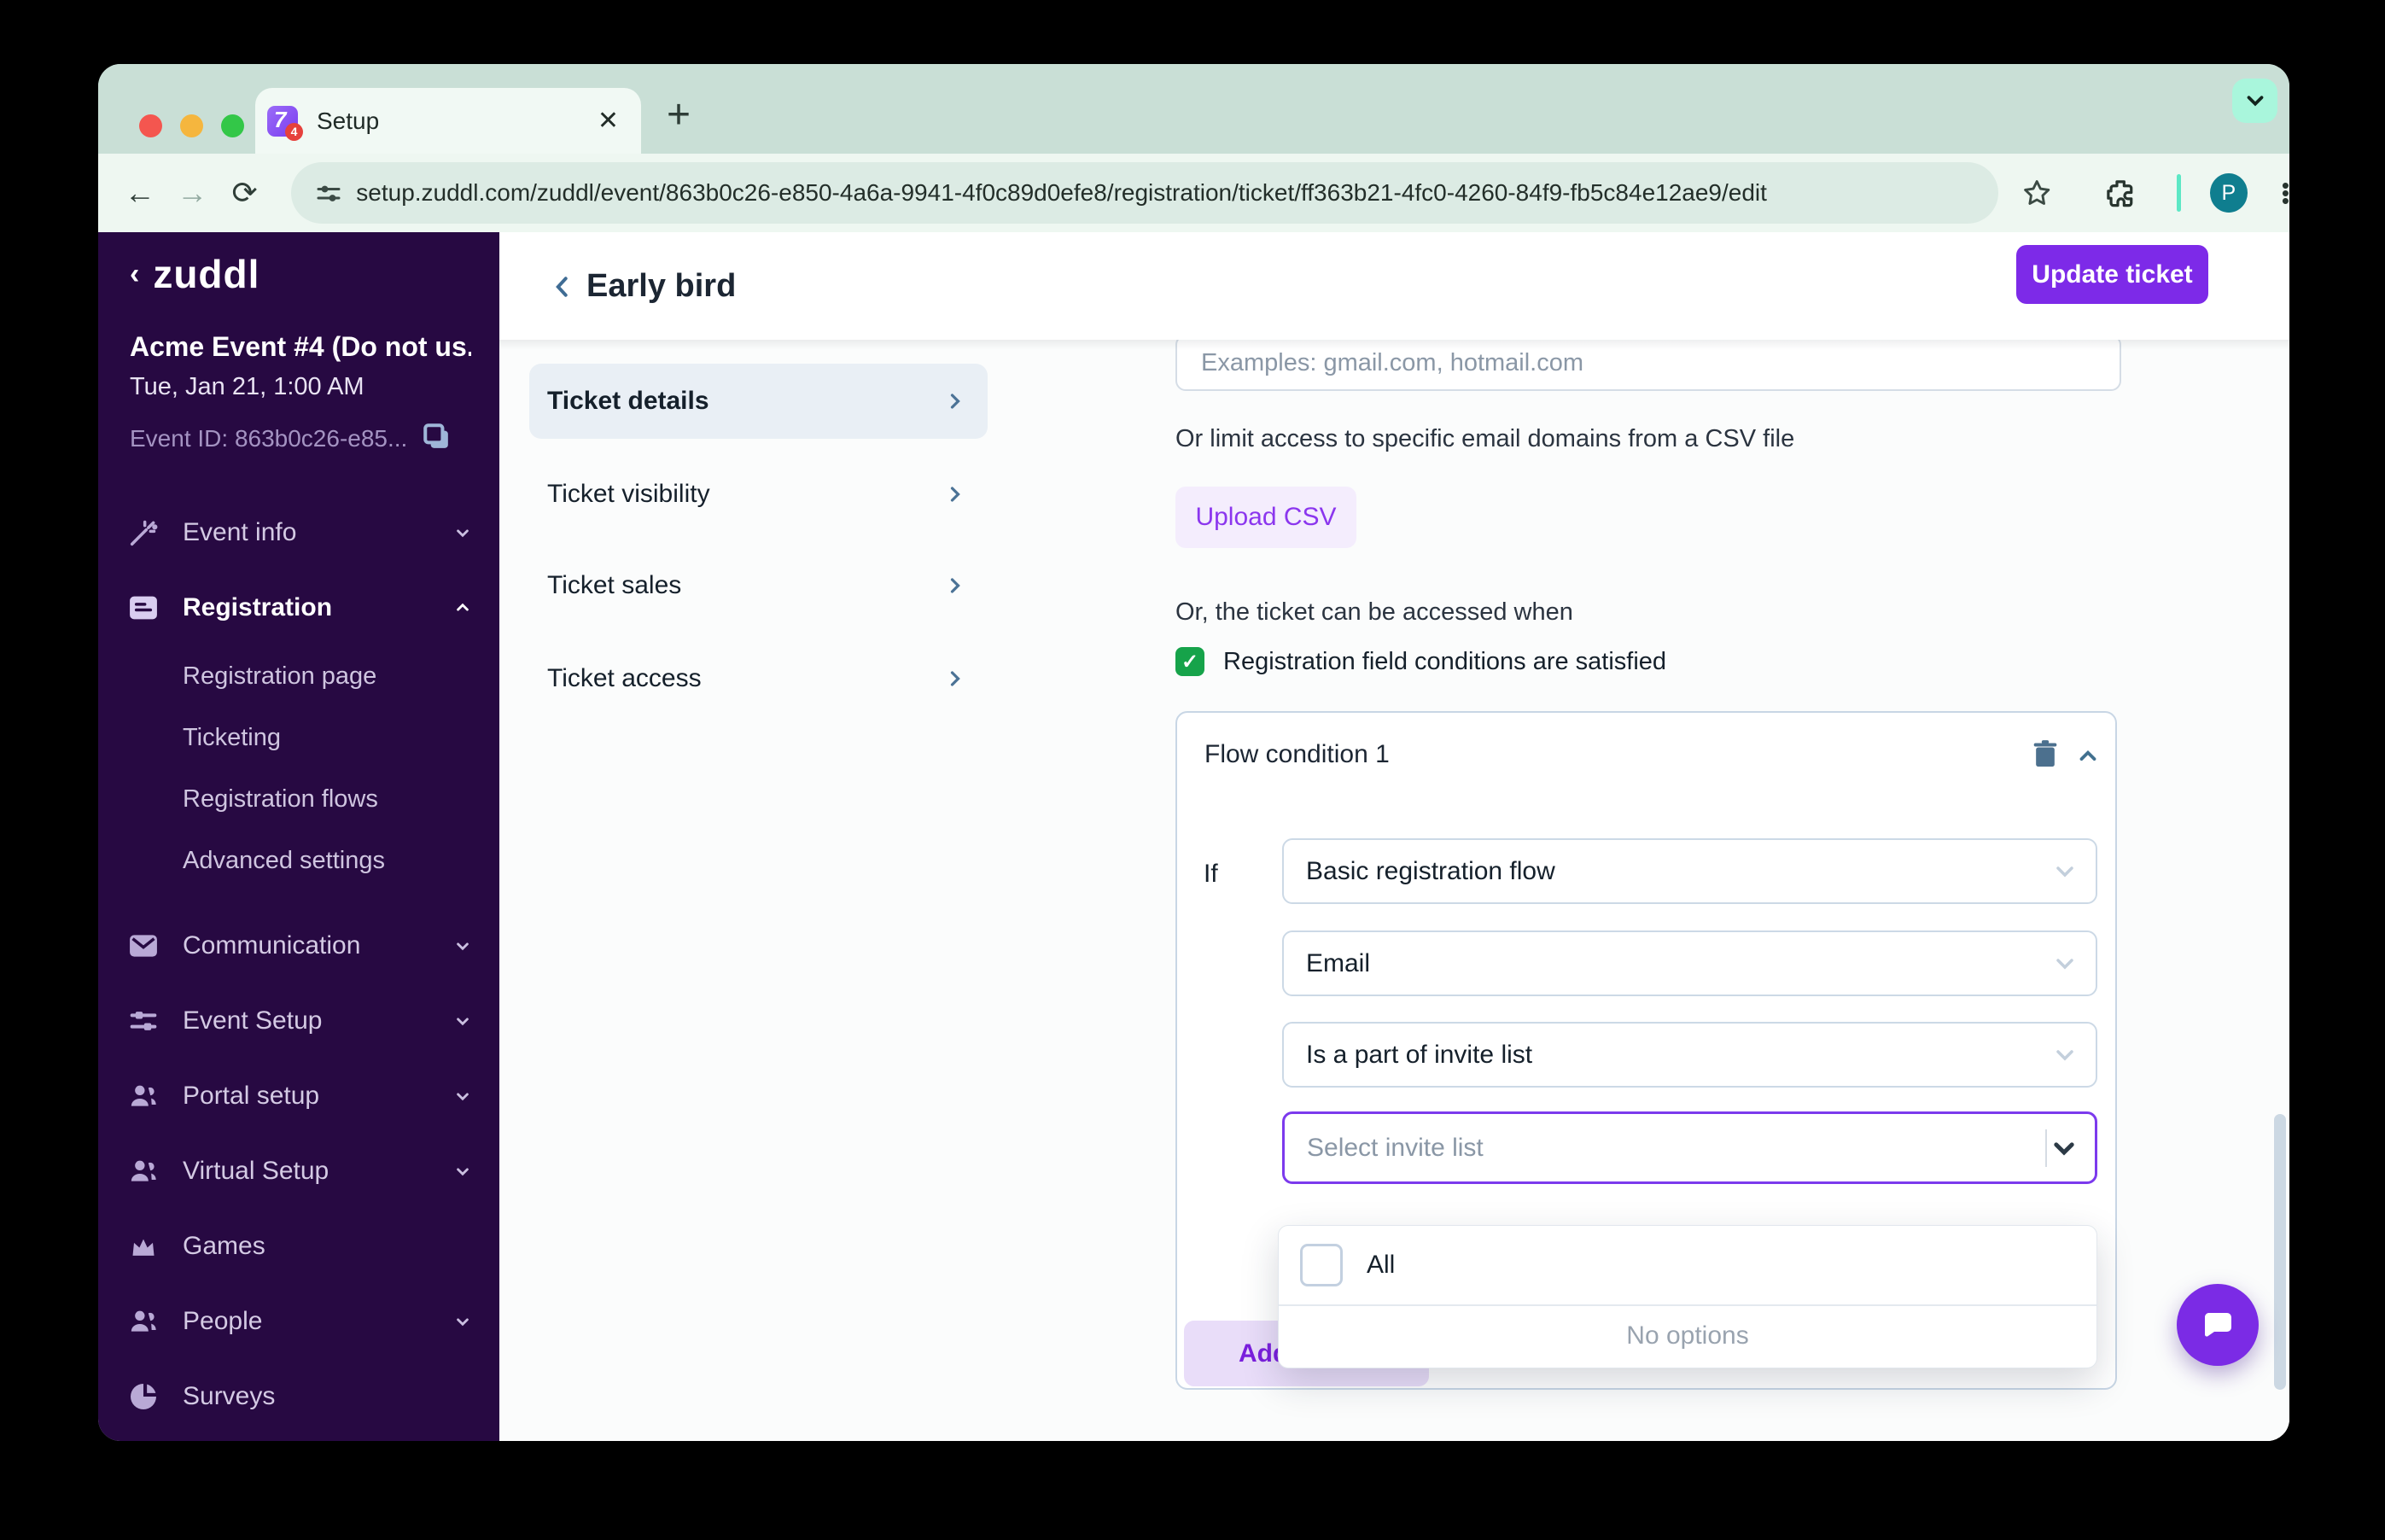 Image resolution: width=2385 pixels, height=1540 pixels. What do you see at coordinates (2280, 1252) in the screenshot?
I see `vertical-scrollbar` at bounding box center [2280, 1252].